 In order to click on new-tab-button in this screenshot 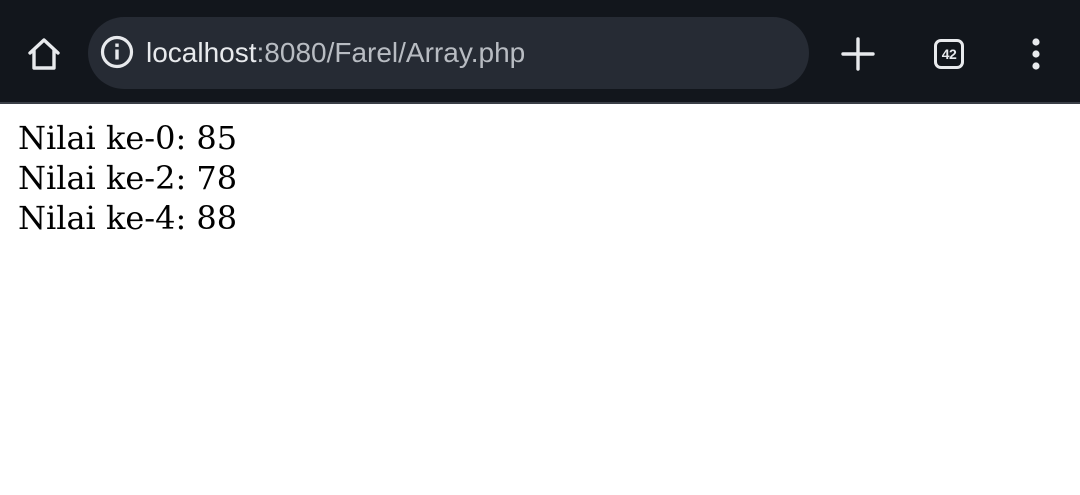, I will do `click(858, 54)`.